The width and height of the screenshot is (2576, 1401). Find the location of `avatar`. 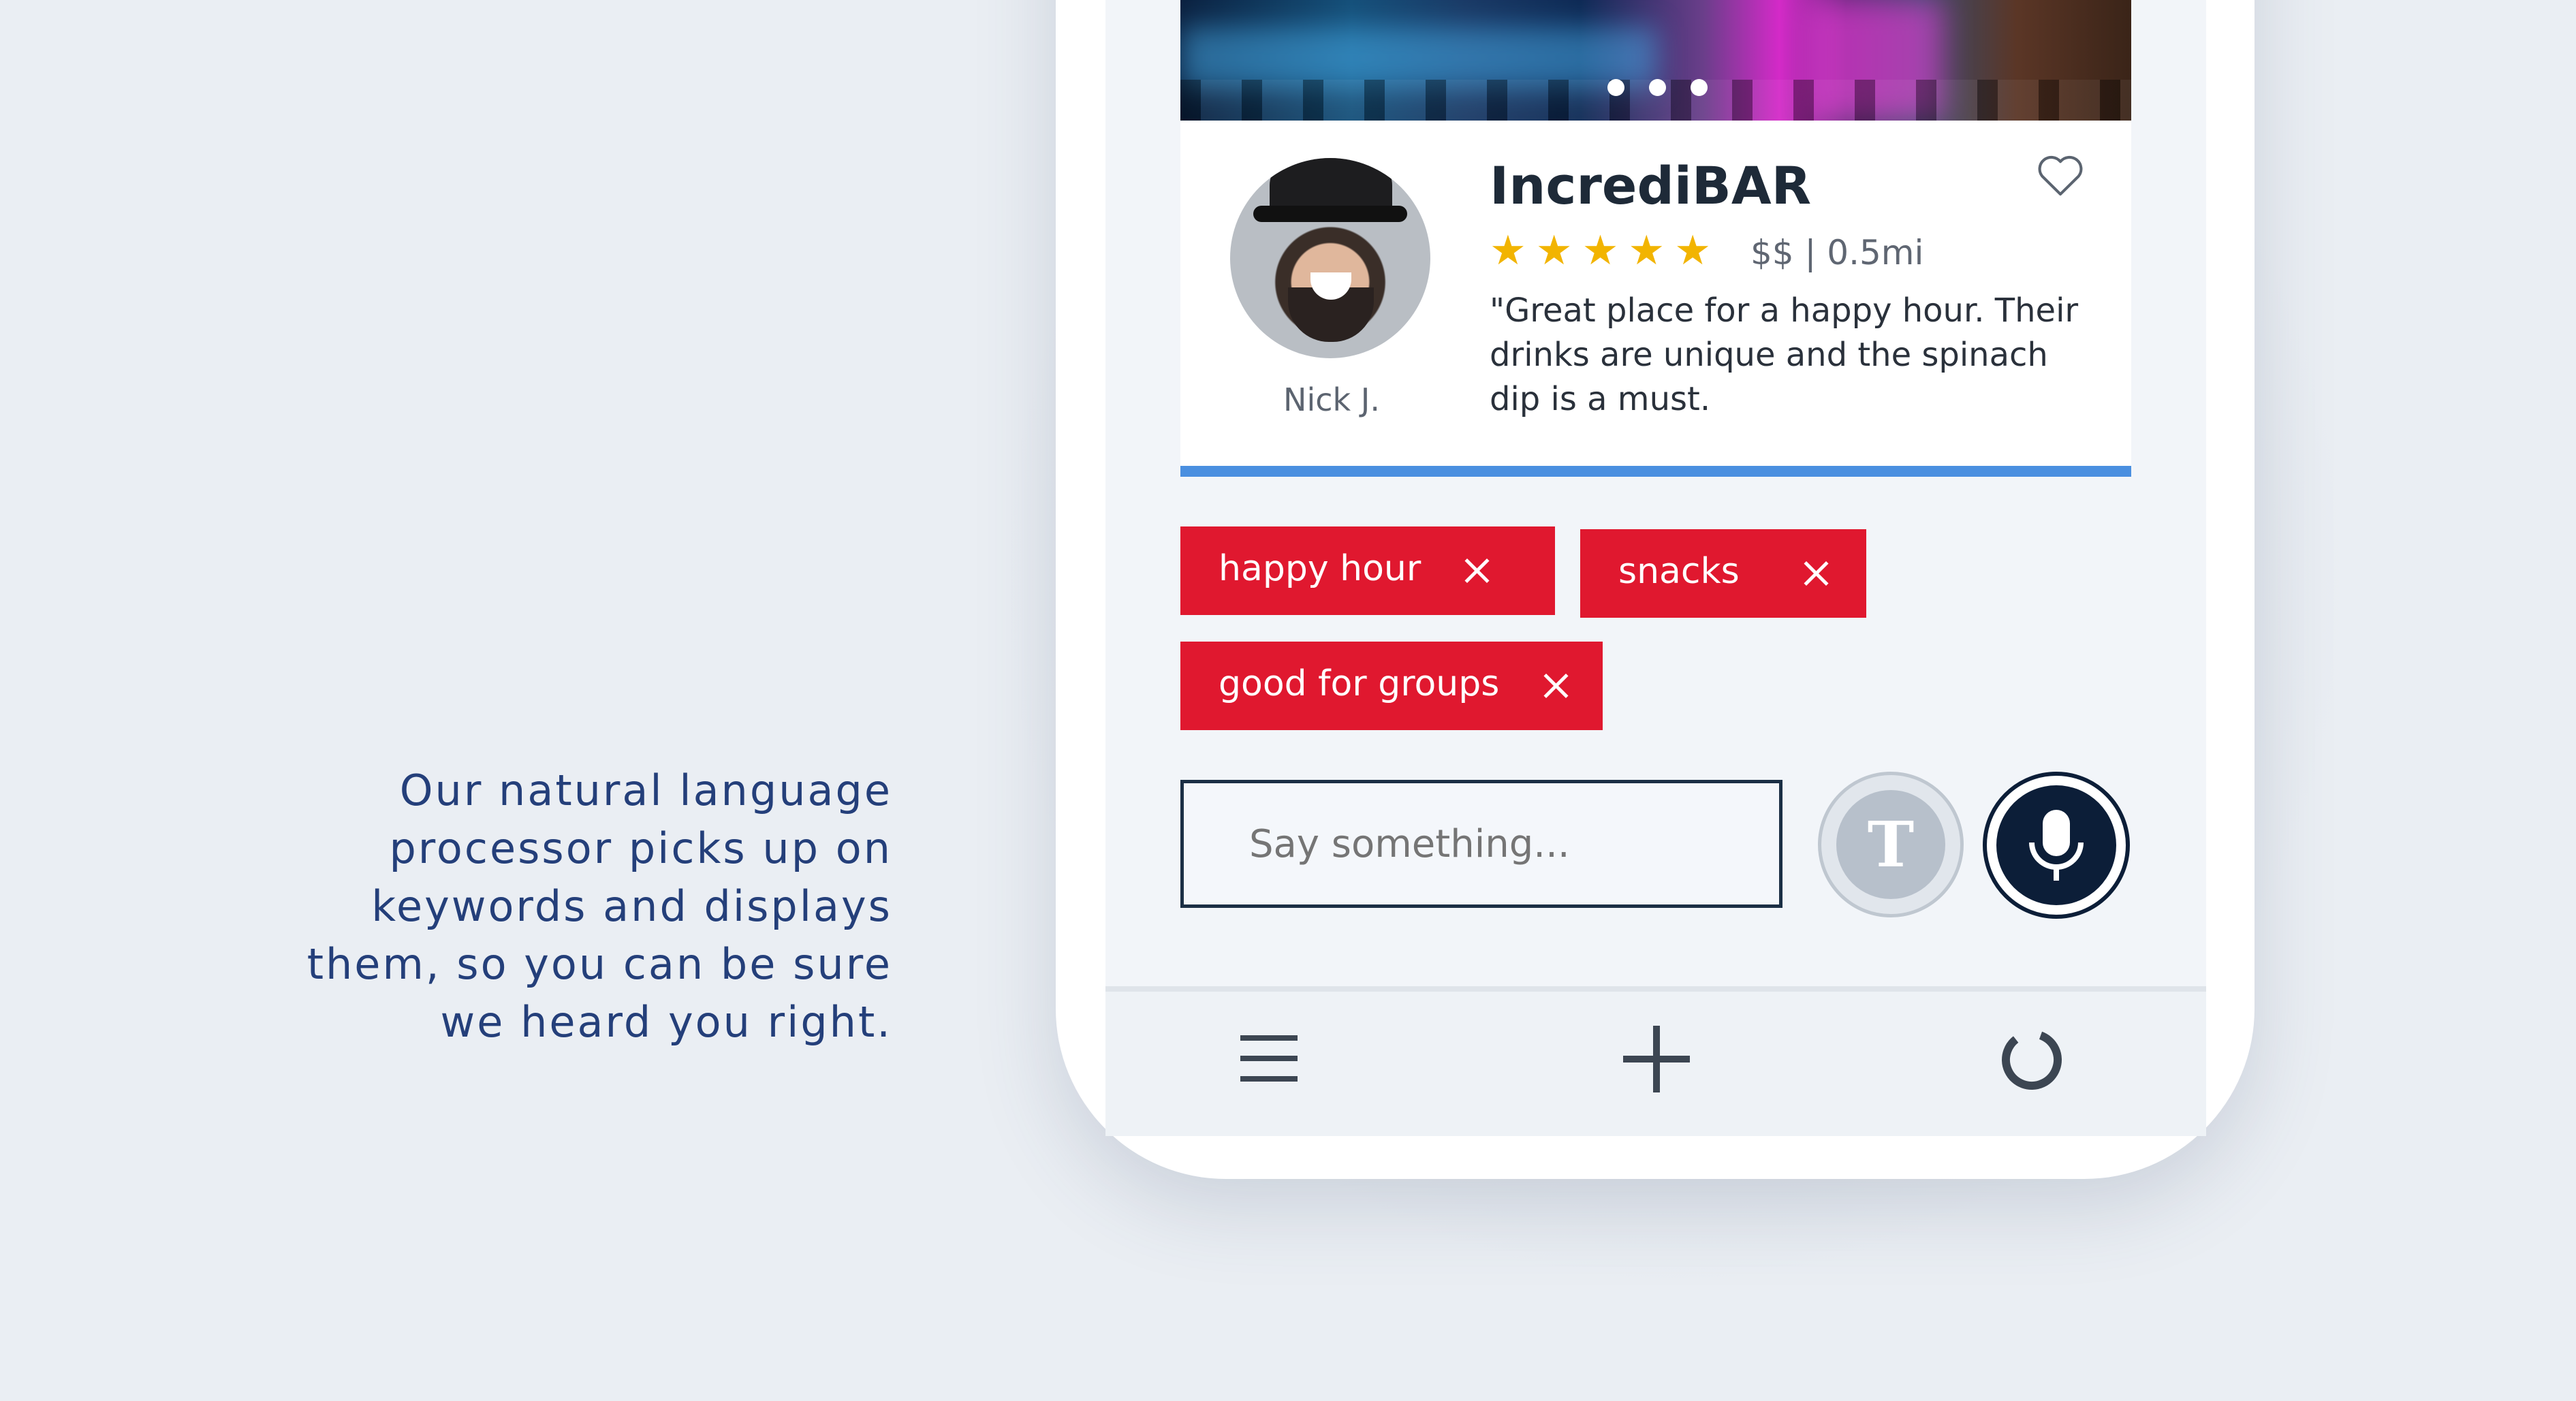

avatar is located at coordinates (1330, 258).